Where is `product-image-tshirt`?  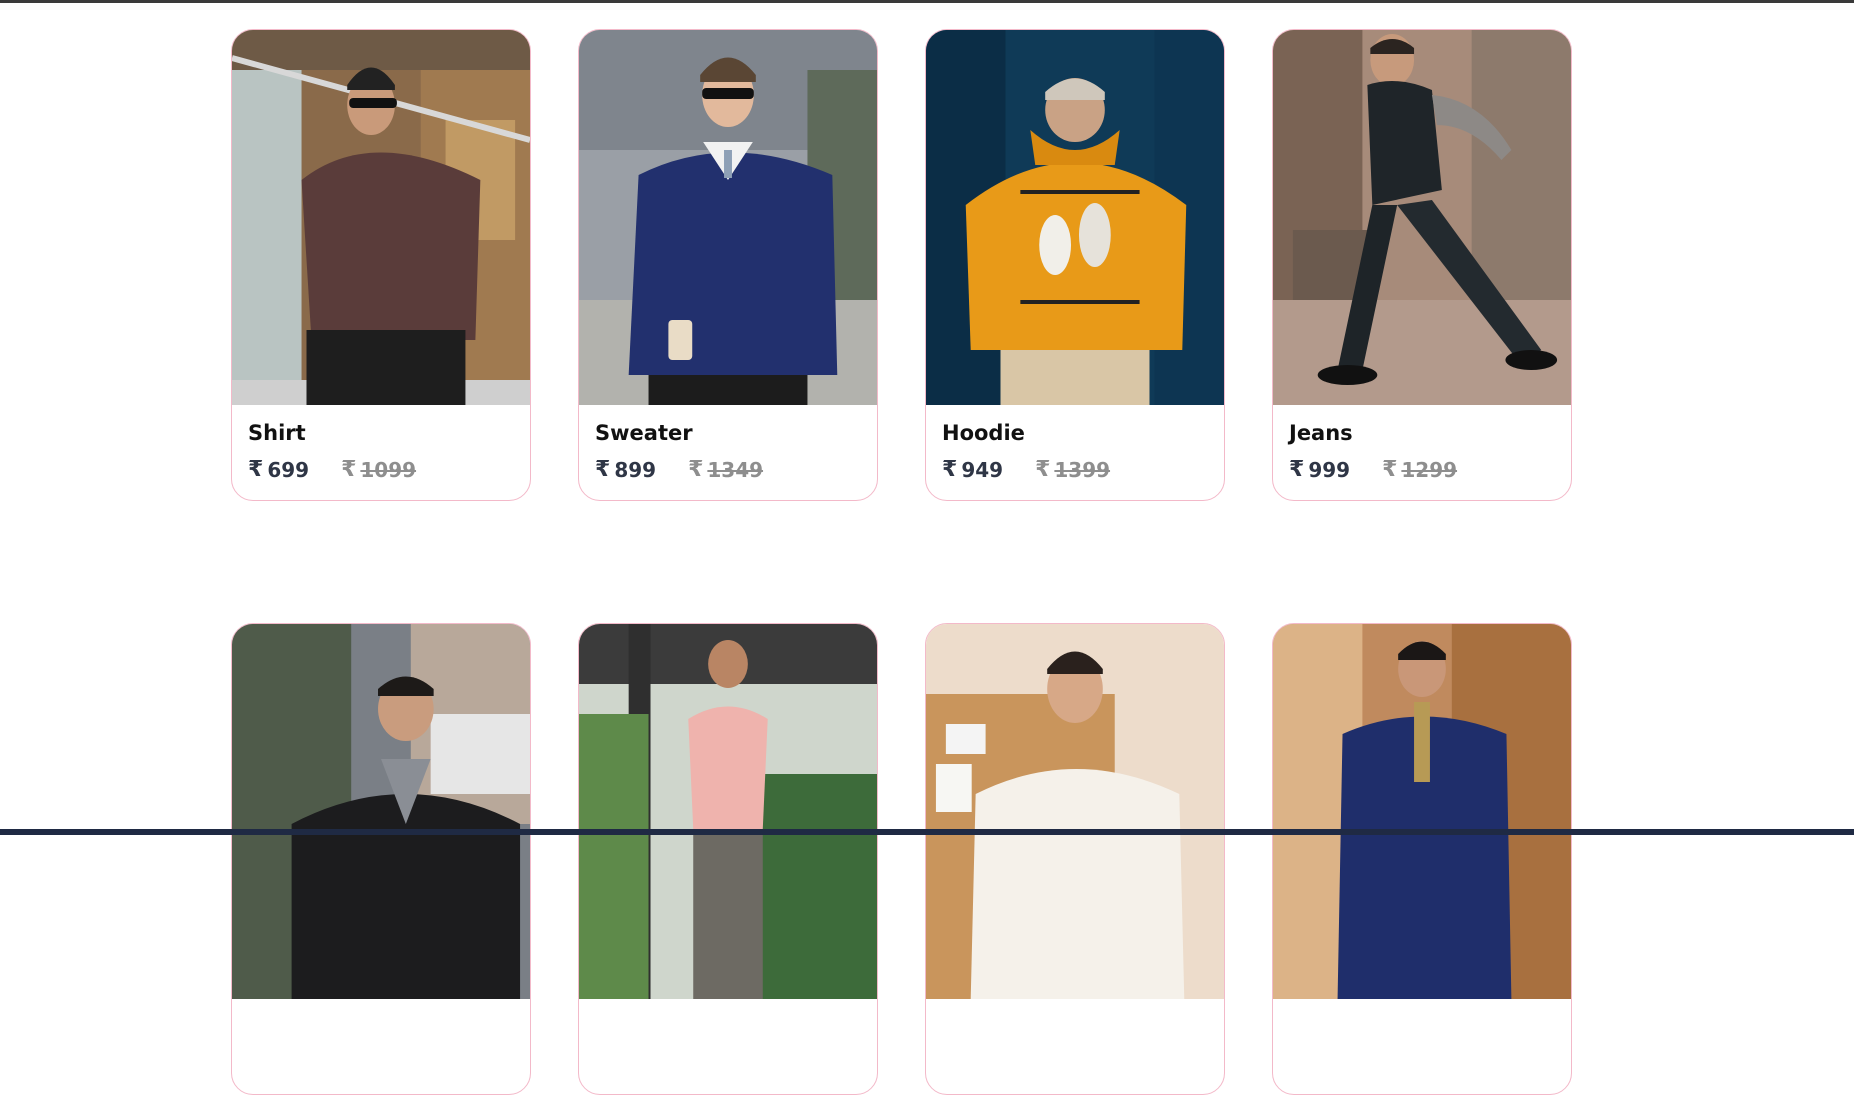 product-image-tshirt is located at coordinates (1075, 811).